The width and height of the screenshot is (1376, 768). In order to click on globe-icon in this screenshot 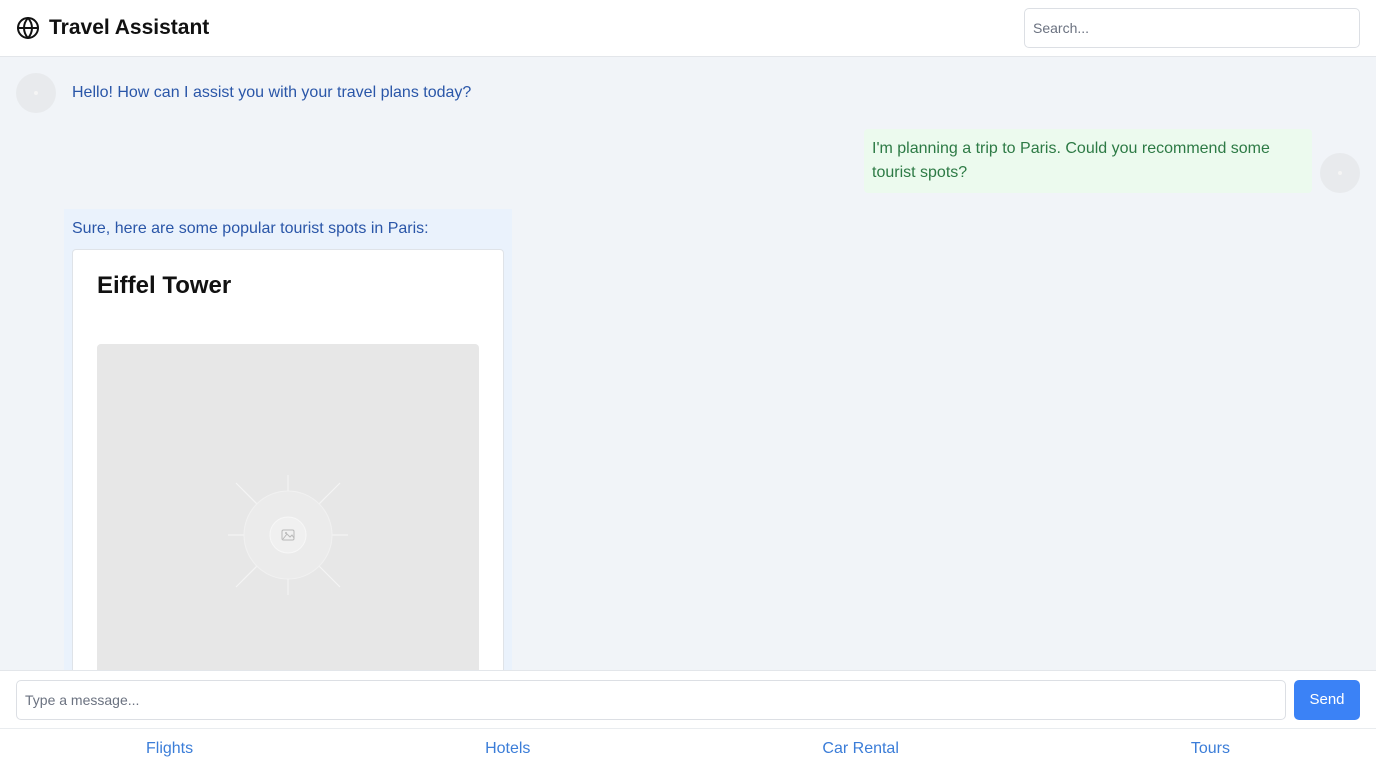, I will do `click(28, 28)`.